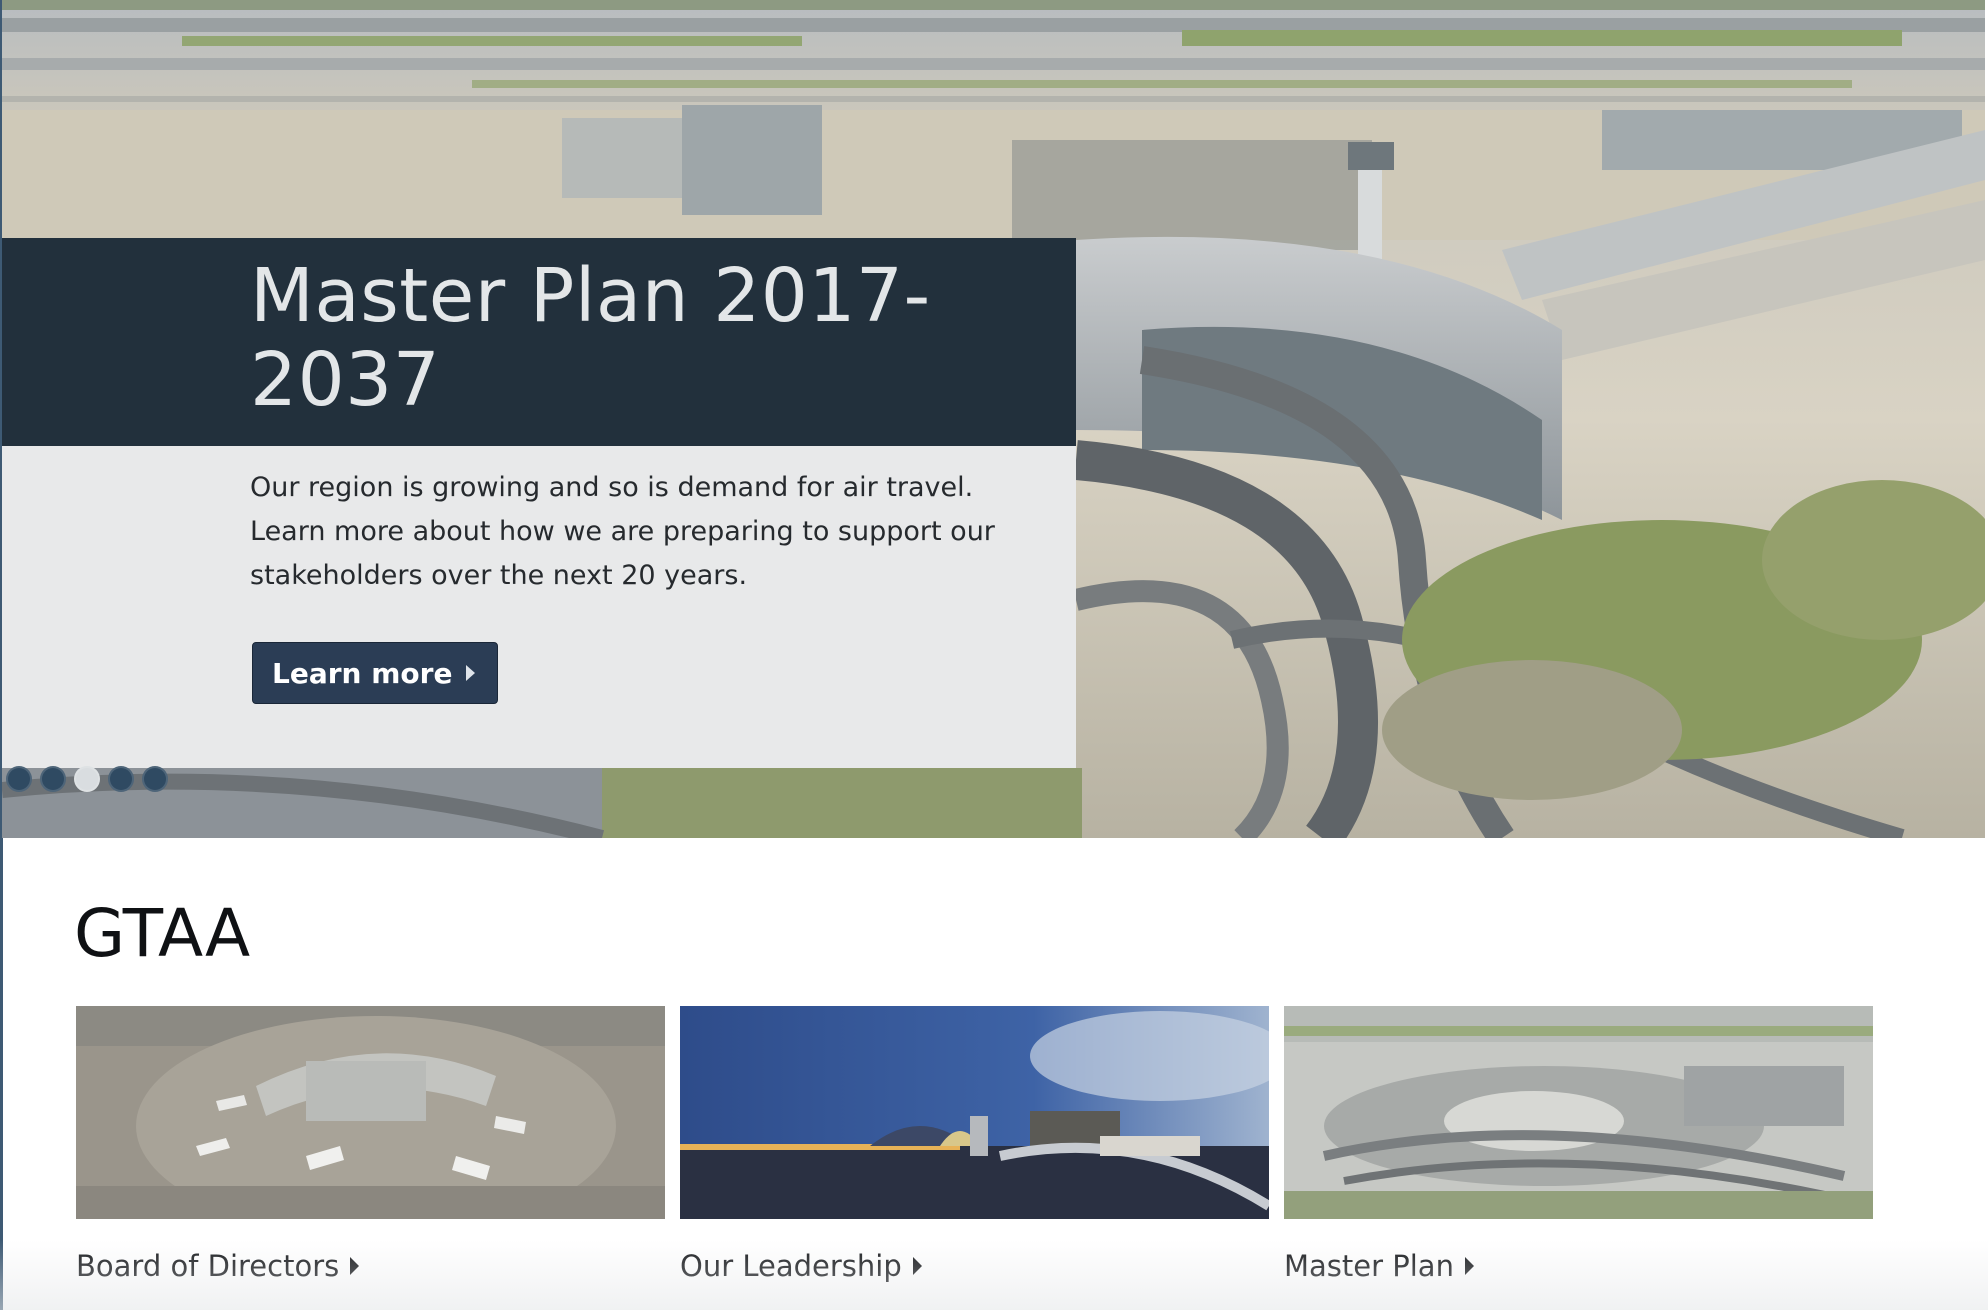 Image resolution: width=1988 pixels, height=1310 pixels. I want to click on our-leadership-link: Our Leadership, so click(974, 1266).